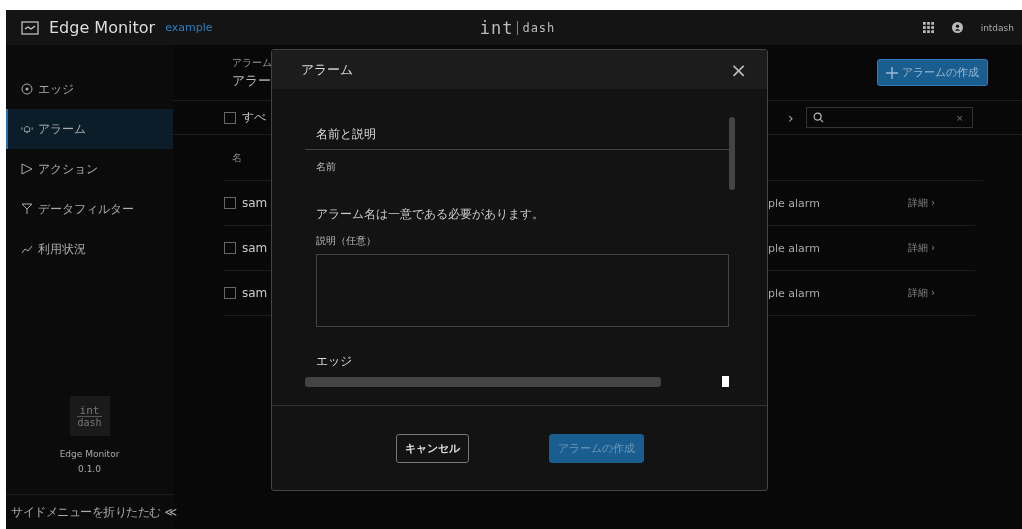  Describe the element at coordinates (89, 249) in the screenshot. I see `sidebar-item: 利用状況` at that location.